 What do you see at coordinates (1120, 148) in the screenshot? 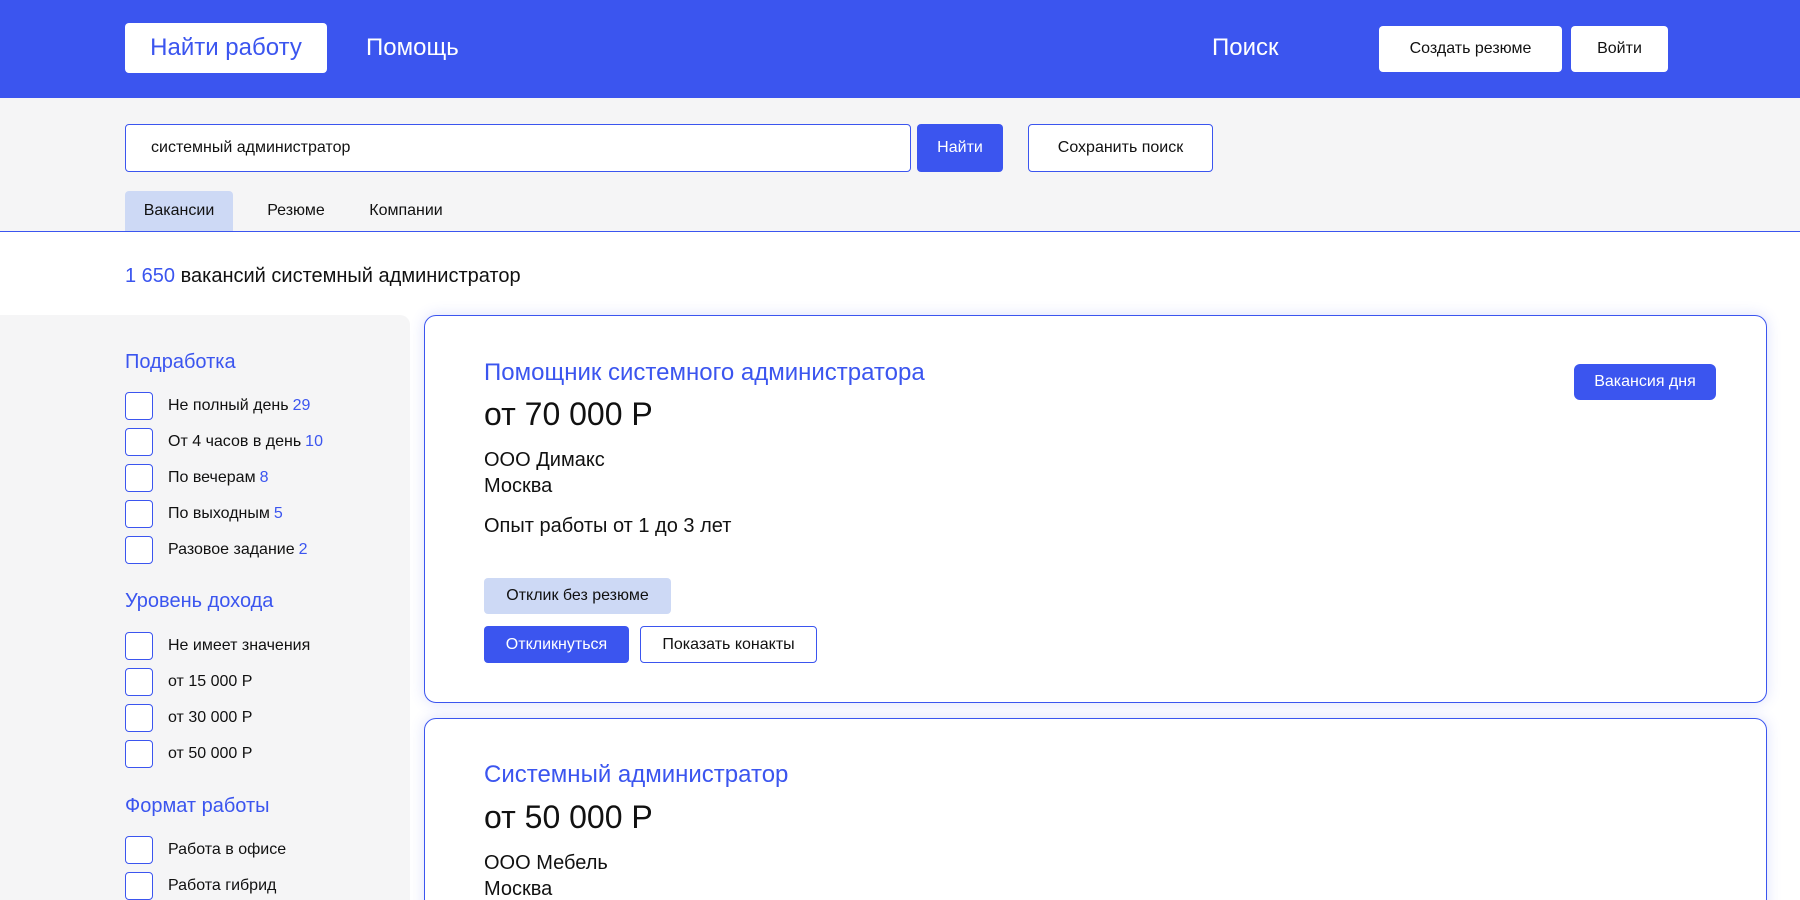
I see `save-search-button: Сохранить поиск` at bounding box center [1120, 148].